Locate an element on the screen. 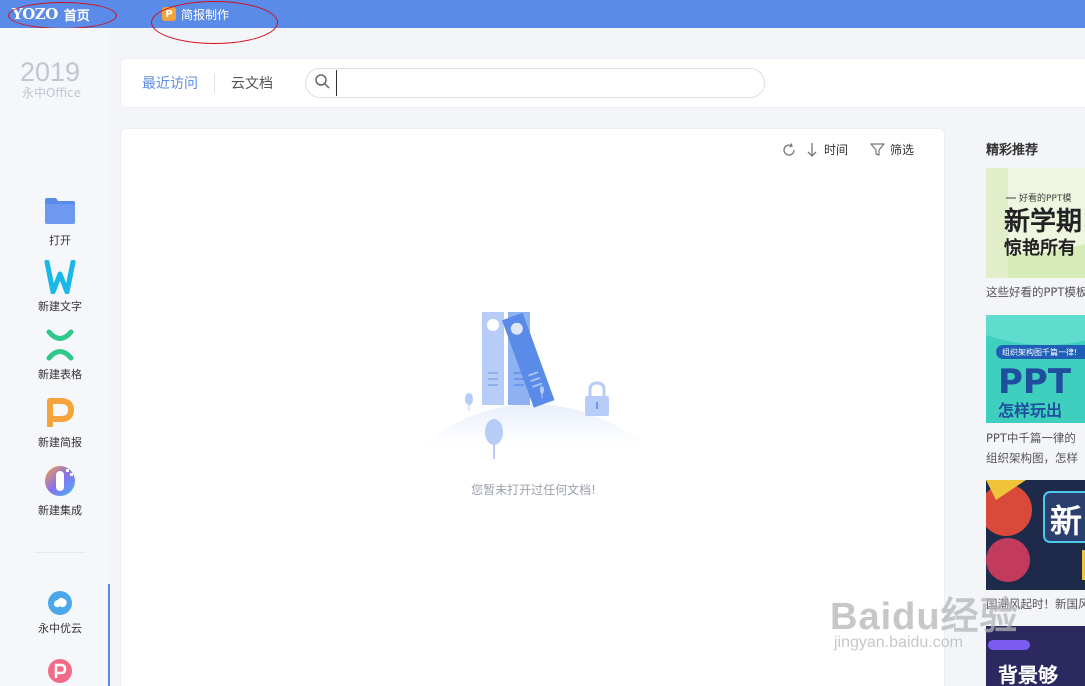 The width and height of the screenshot is (1085, 686). product-name: 永中Office is located at coordinates (52, 93).